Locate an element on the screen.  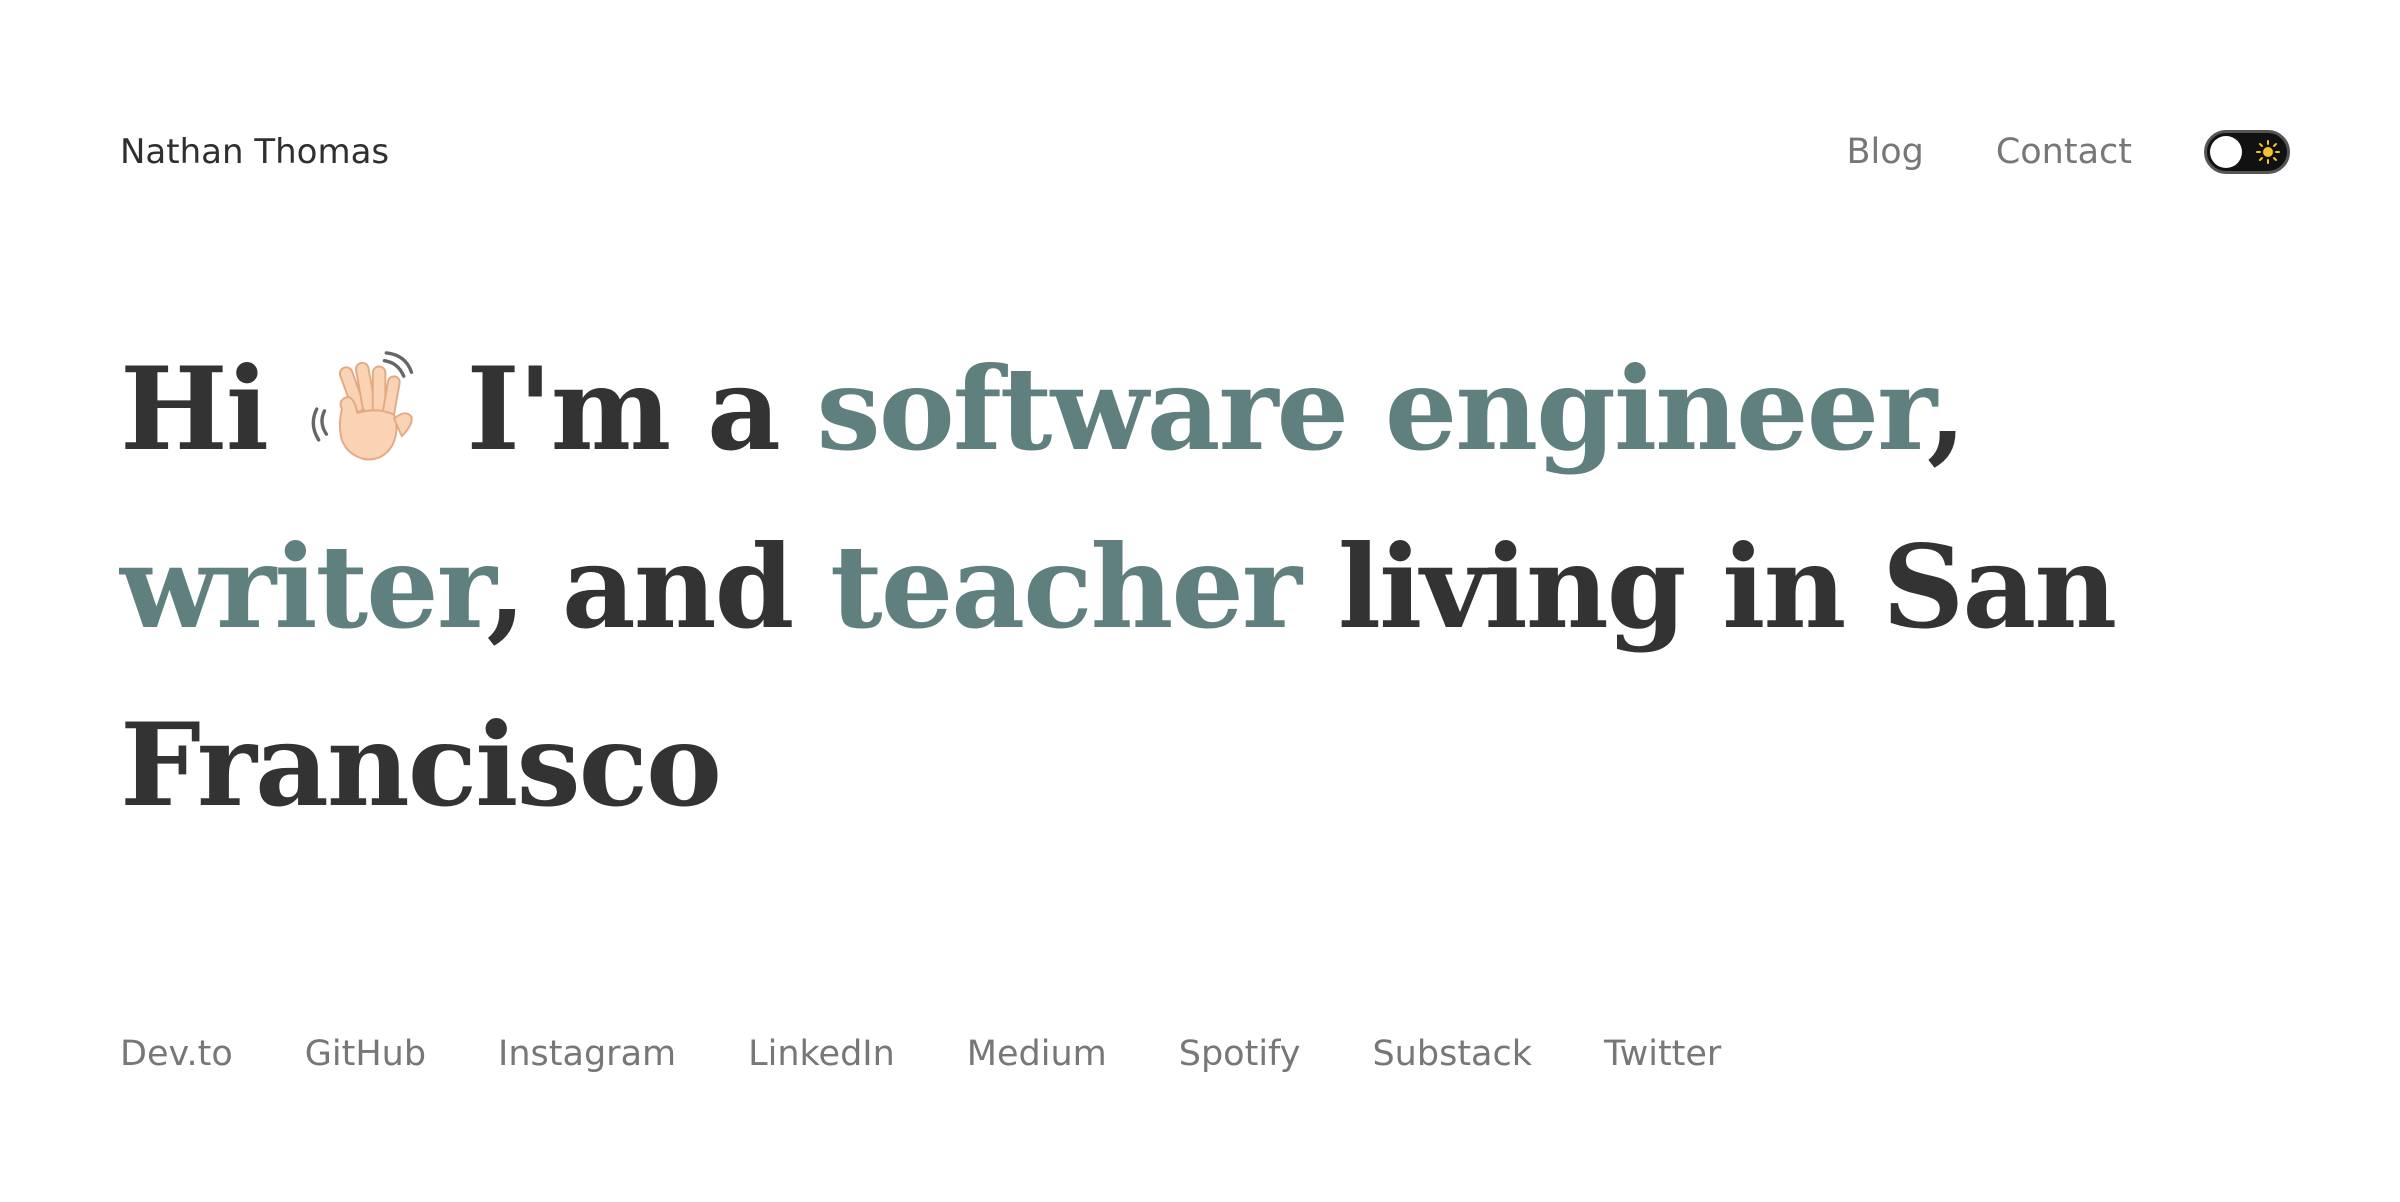
social-link-substack: Substack is located at coordinates (1452, 1054).